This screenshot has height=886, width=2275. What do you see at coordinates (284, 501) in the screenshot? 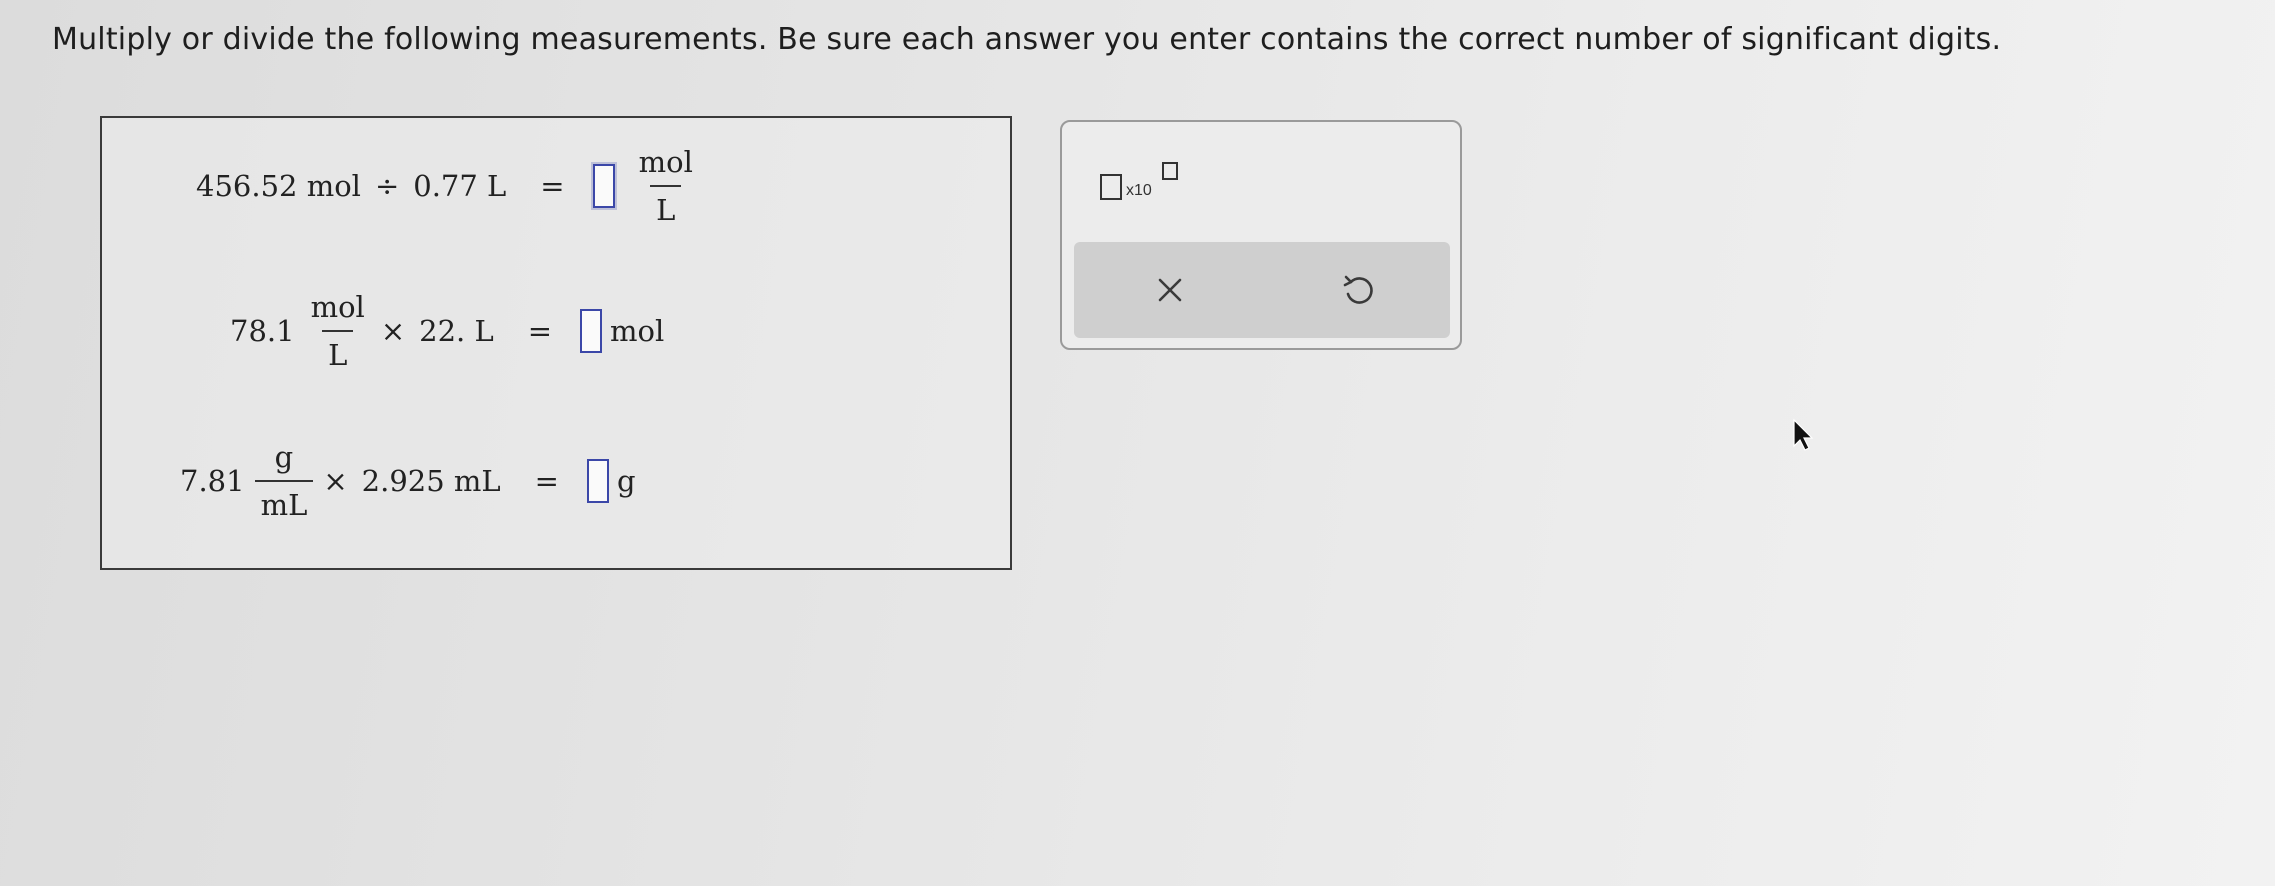
I see `unit-denominator: mL` at bounding box center [284, 501].